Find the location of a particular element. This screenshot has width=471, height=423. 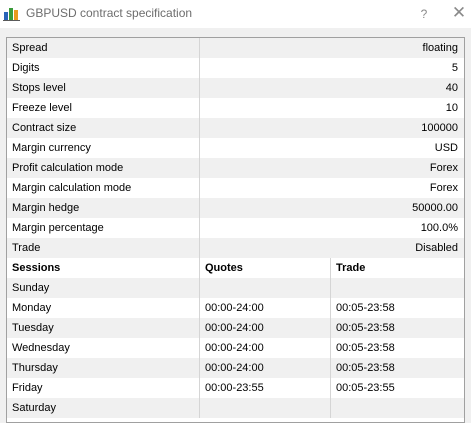

session-row-friday: Friday 00:00-23:55 00:05-23:55 is located at coordinates (235, 388).